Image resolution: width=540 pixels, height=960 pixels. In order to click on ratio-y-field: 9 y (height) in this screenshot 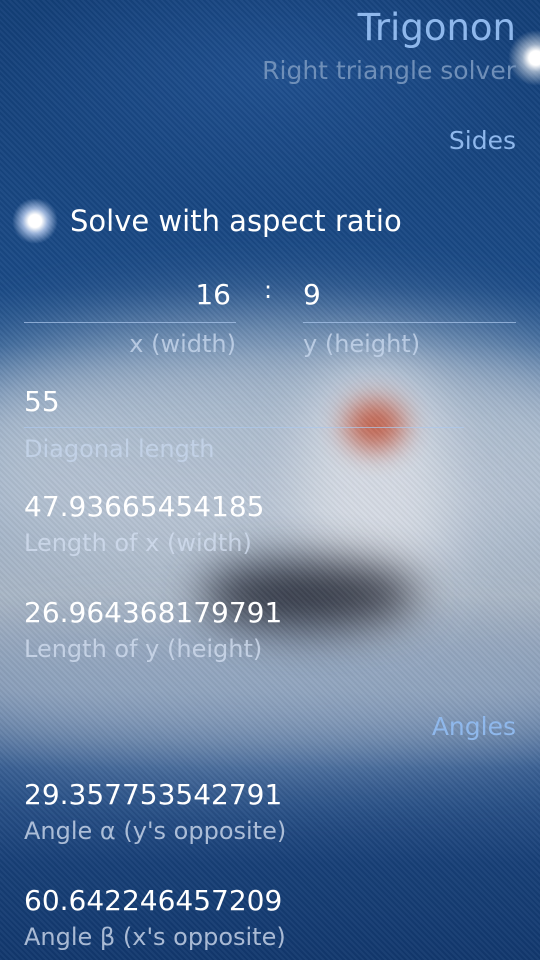, I will do `click(409, 320)`.